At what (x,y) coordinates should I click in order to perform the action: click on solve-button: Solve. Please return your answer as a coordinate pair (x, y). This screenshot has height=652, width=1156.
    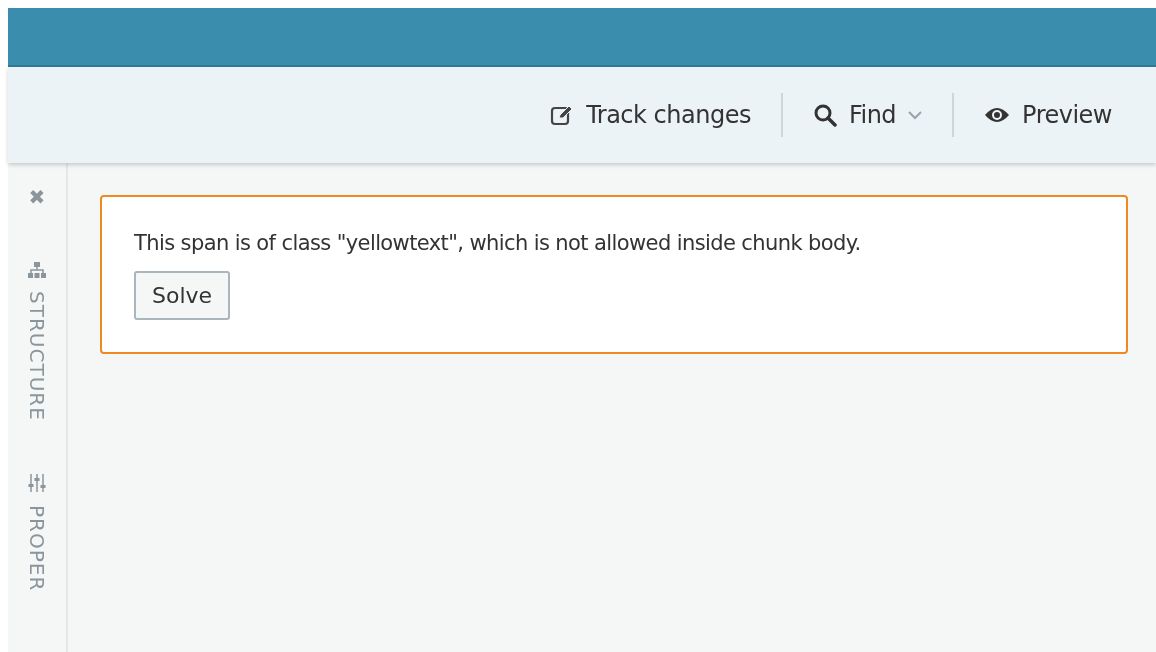
    Looking at the image, I should click on (182, 295).